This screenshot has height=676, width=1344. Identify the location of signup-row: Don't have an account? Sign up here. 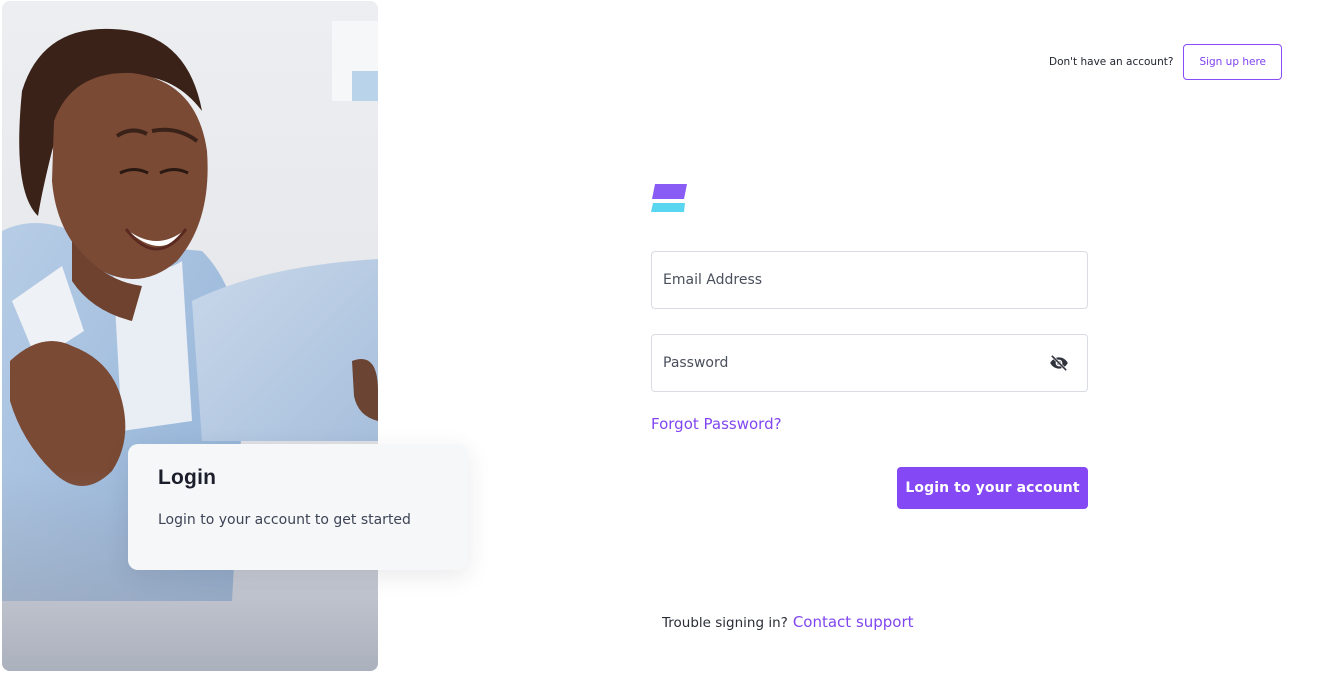
(1165, 62).